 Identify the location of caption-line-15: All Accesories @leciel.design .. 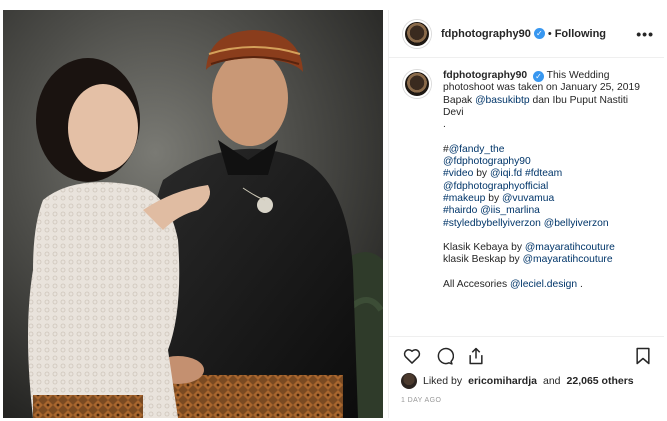
(513, 285).